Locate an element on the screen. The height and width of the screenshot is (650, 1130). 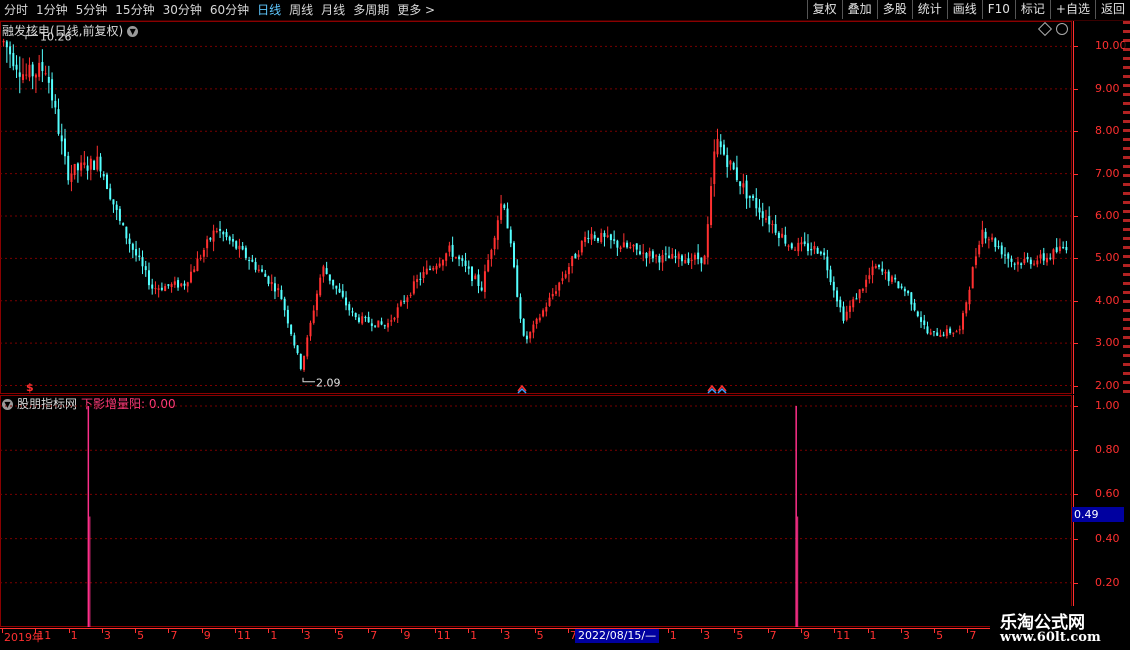
current-value-badge: 0.49 is located at coordinates (1098, 514).